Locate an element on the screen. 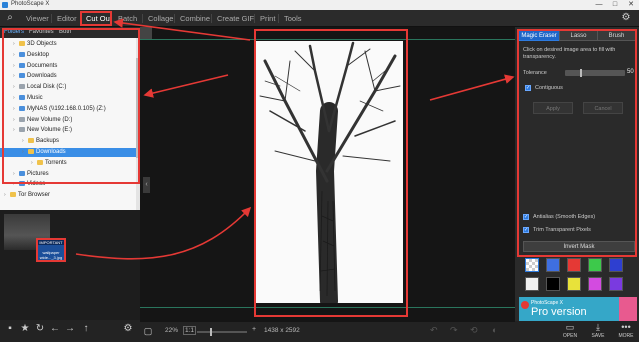  file-name: wallpaper wide..._3.jpg is located at coordinates (51, 255).